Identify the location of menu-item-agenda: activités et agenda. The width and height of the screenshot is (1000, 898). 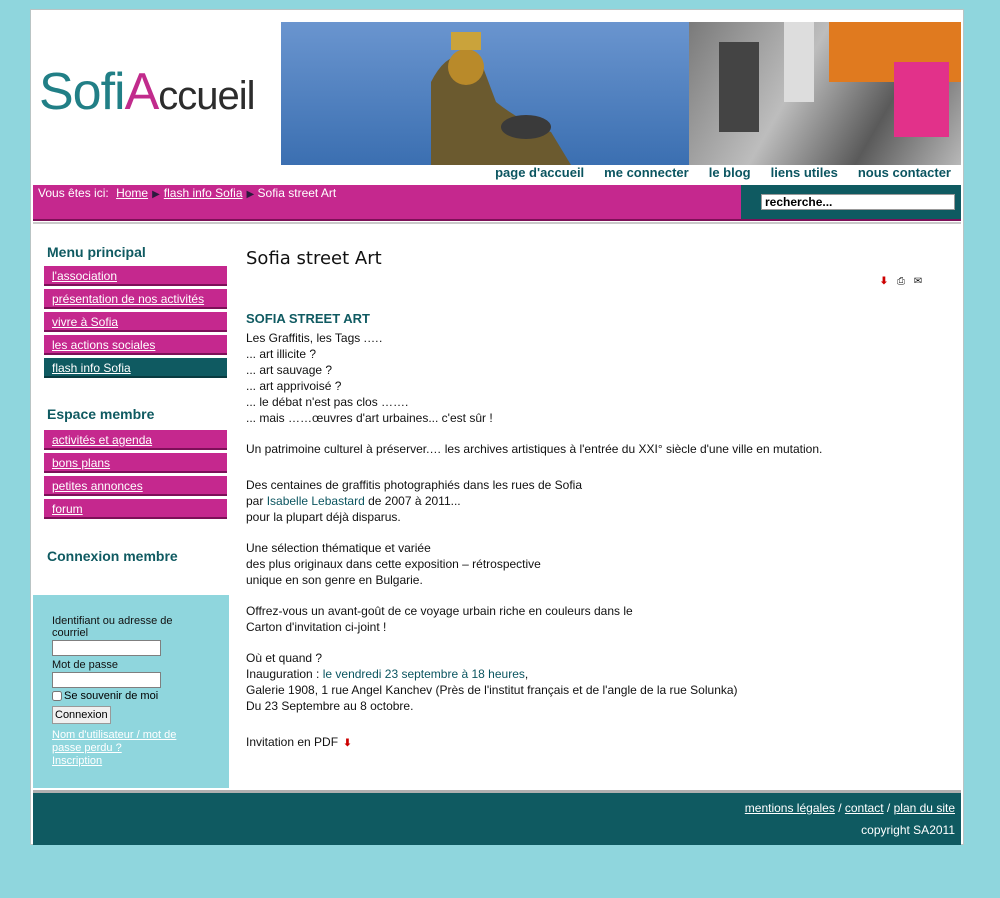
(135, 440).